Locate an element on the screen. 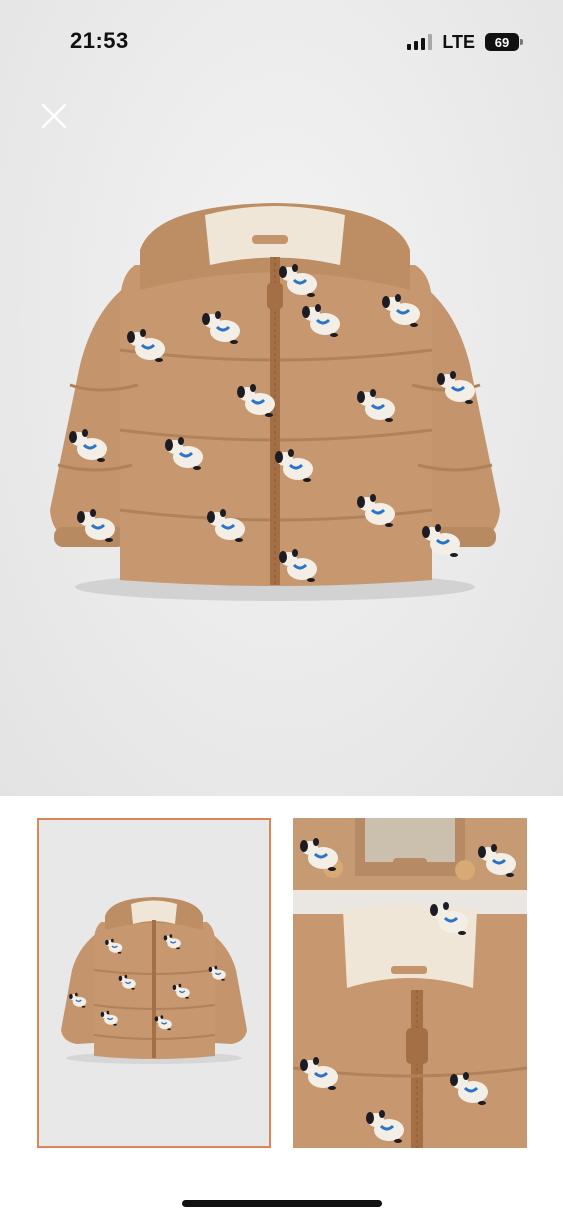 The image size is (563, 1219). status-time: 21:53 is located at coordinates (99, 40).